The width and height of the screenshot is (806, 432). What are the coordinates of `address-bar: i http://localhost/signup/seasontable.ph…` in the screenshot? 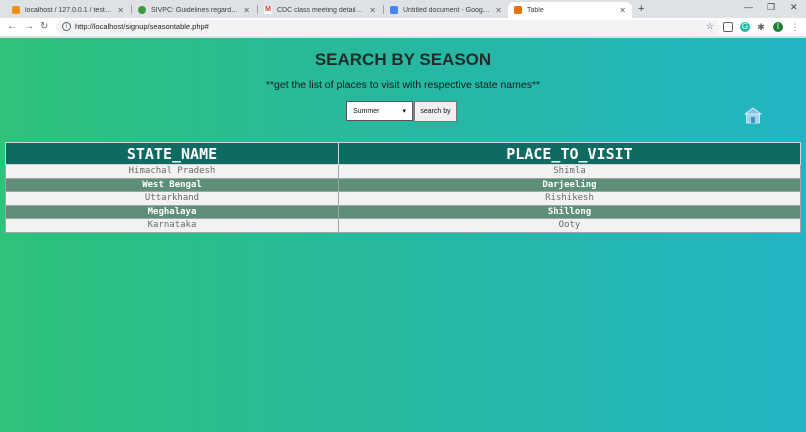 It's located at (388, 27).